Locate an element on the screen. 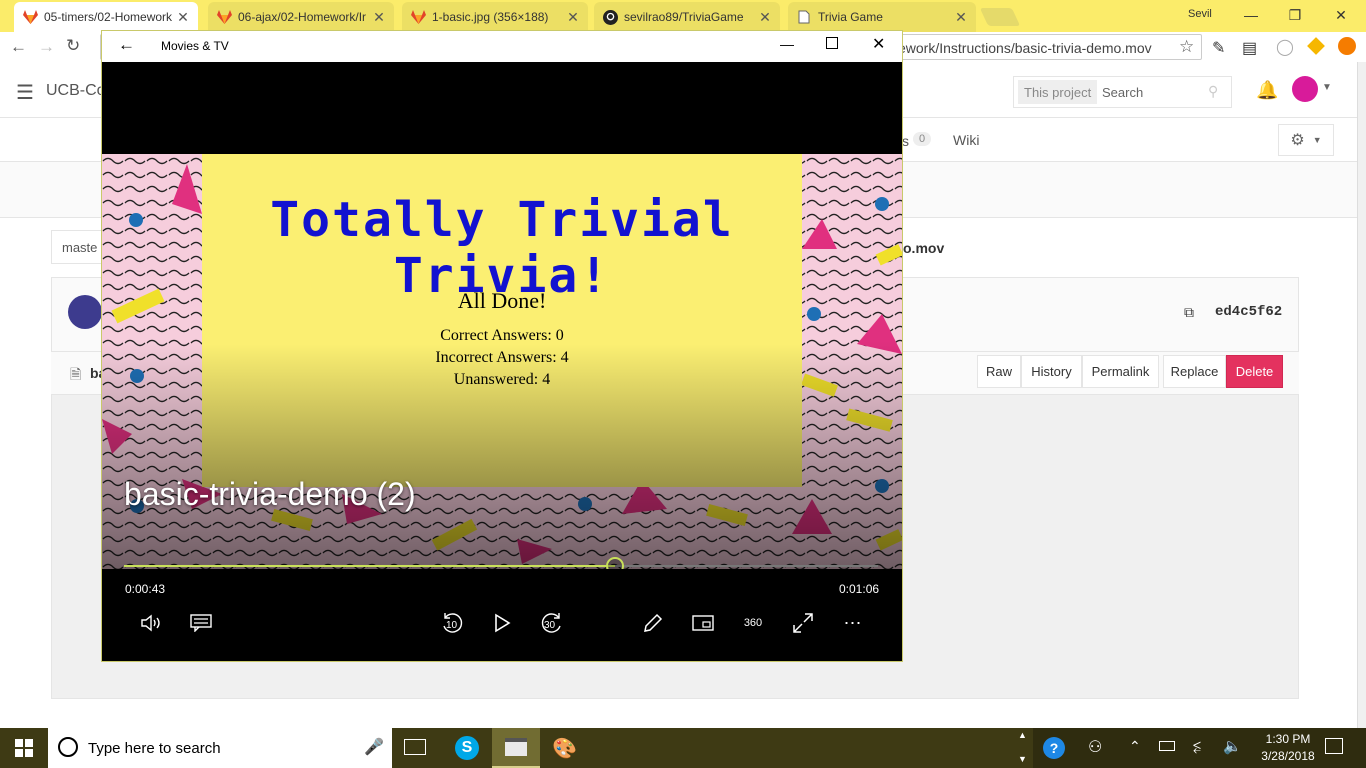 The image size is (1366, 768). task-view-icon is located at coordinates (415, 747).